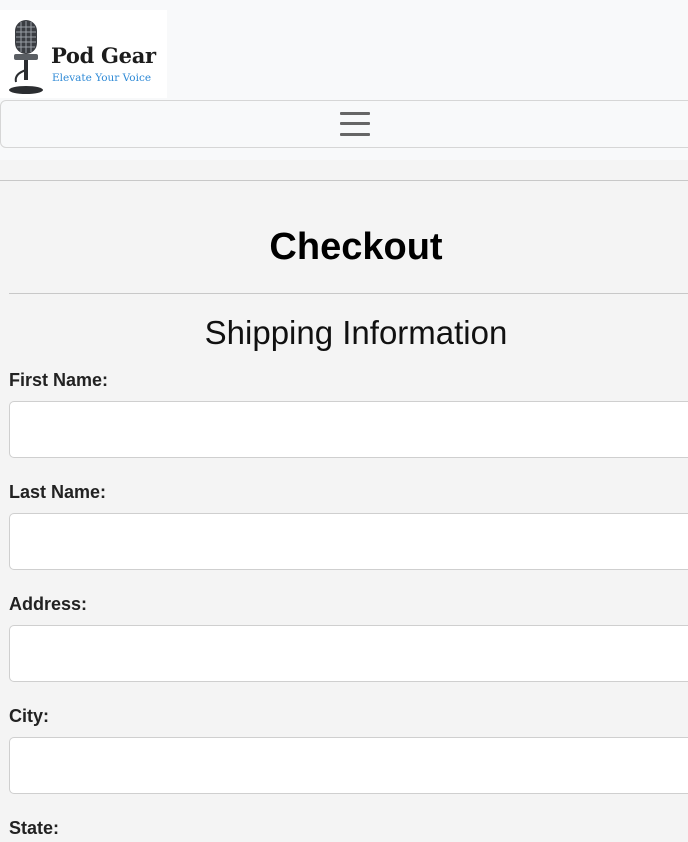  What do you see at coordinates (26, 57) in the screenshot?
I see `microphone-icon` at bounding box center [26, 57].